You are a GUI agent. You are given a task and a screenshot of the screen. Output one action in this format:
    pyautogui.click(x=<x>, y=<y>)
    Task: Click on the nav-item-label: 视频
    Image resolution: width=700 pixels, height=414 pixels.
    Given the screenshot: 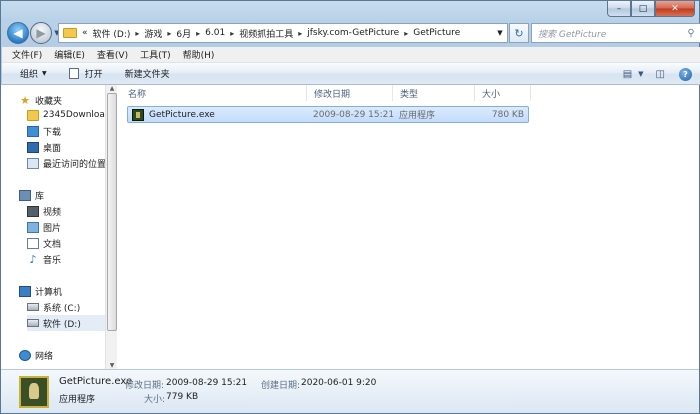 What is the action you would take?
    pyautogui.click(x=52, y=212)
    